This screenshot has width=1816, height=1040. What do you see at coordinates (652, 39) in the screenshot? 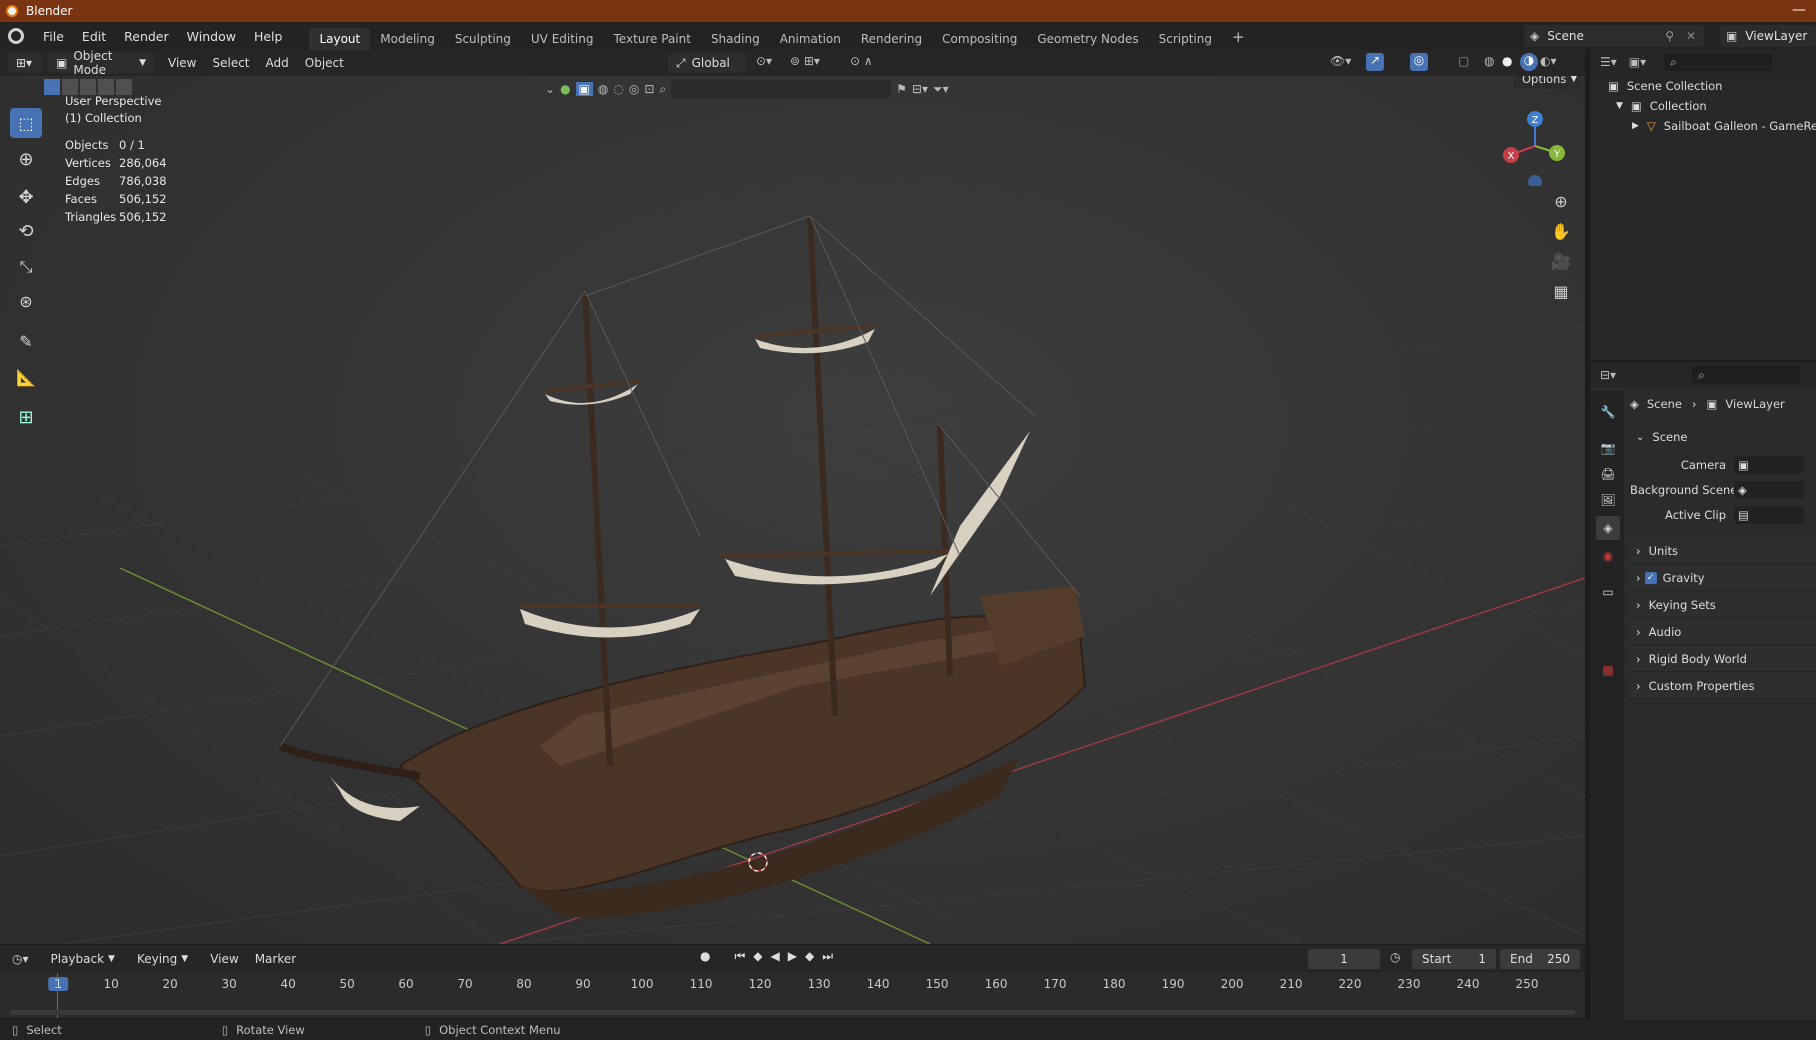
I see `tab-texture-paint: Texture Paint` at bounding box center [652, 39].